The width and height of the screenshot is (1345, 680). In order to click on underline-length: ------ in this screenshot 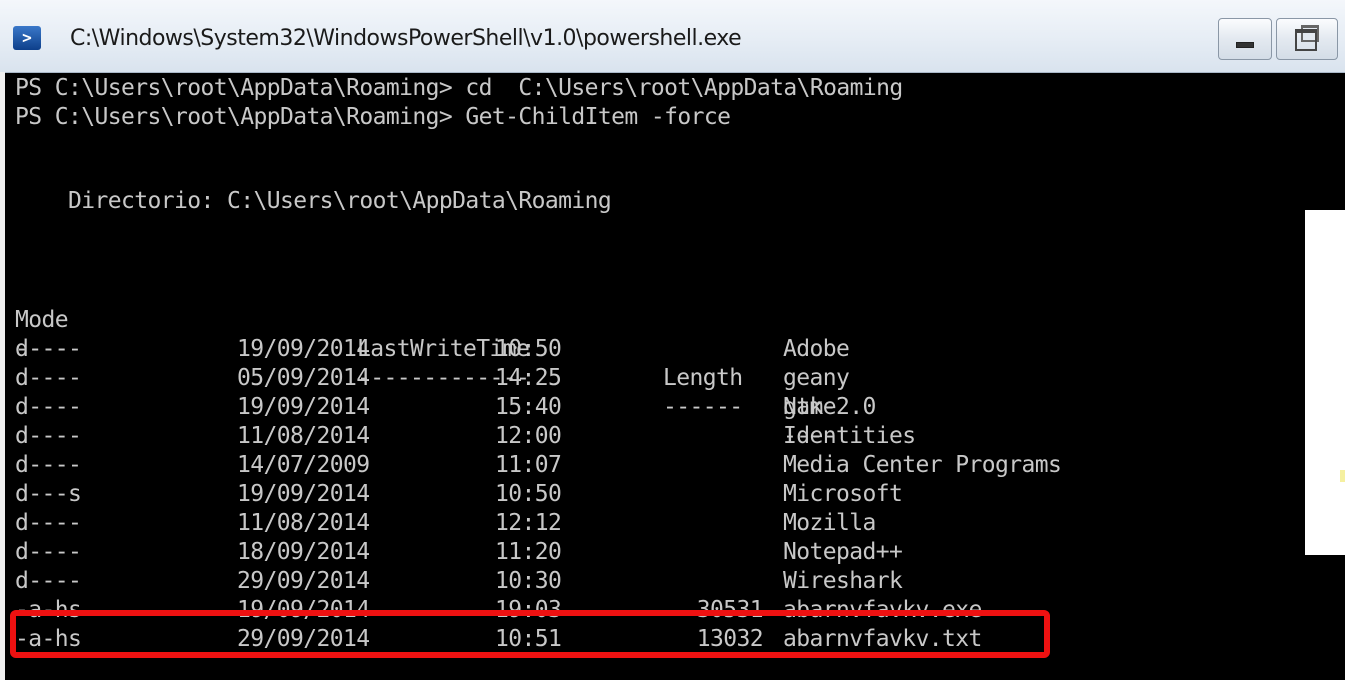, I will do `click(703, 407)`.